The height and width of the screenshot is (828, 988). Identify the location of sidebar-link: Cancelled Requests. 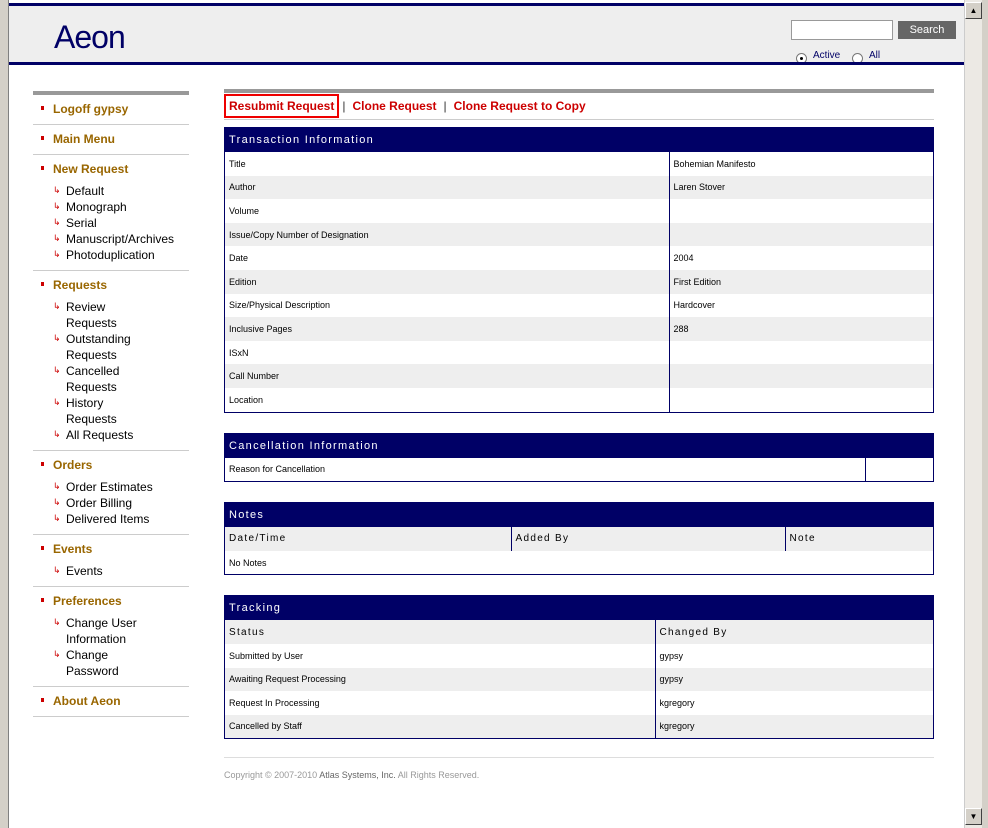
(103, 378).